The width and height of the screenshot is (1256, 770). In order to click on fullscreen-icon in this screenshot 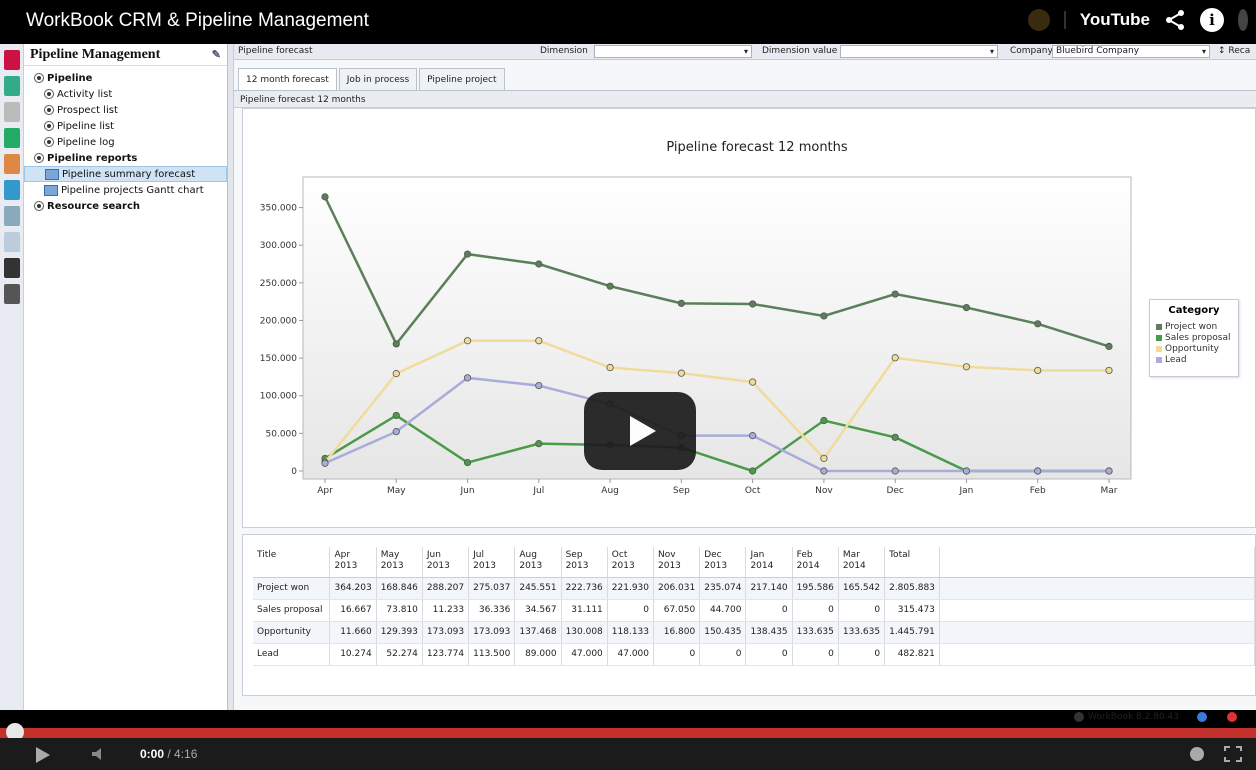, I will do `click(1233, 754)`.